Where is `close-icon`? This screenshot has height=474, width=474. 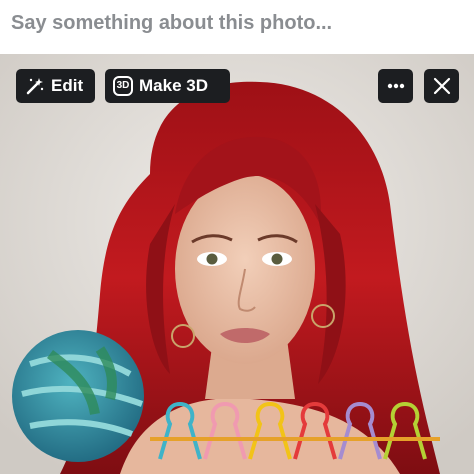 close-icon is located at coordinates (441, 86).